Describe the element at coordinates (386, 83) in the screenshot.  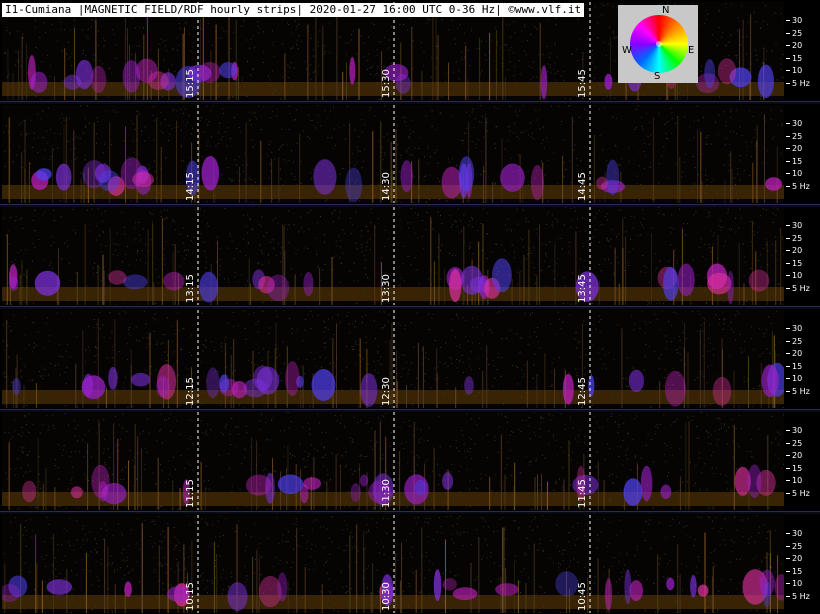
I see `time-label: 15:30` at that location.